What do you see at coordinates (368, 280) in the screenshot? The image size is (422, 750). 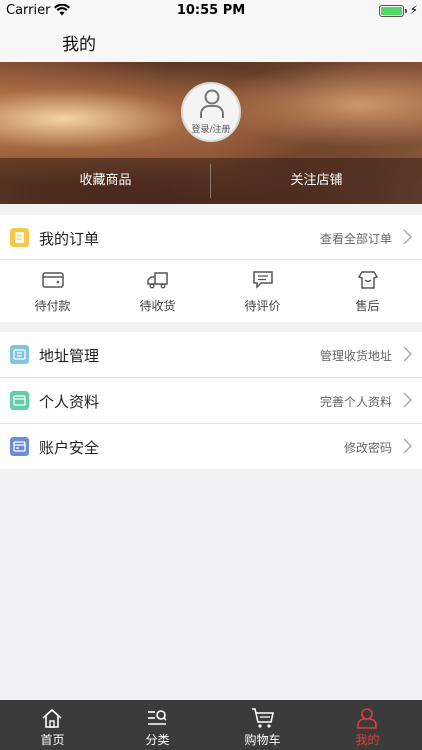 I see `after-sales-bag-icon` at bounding box center [368, 280].